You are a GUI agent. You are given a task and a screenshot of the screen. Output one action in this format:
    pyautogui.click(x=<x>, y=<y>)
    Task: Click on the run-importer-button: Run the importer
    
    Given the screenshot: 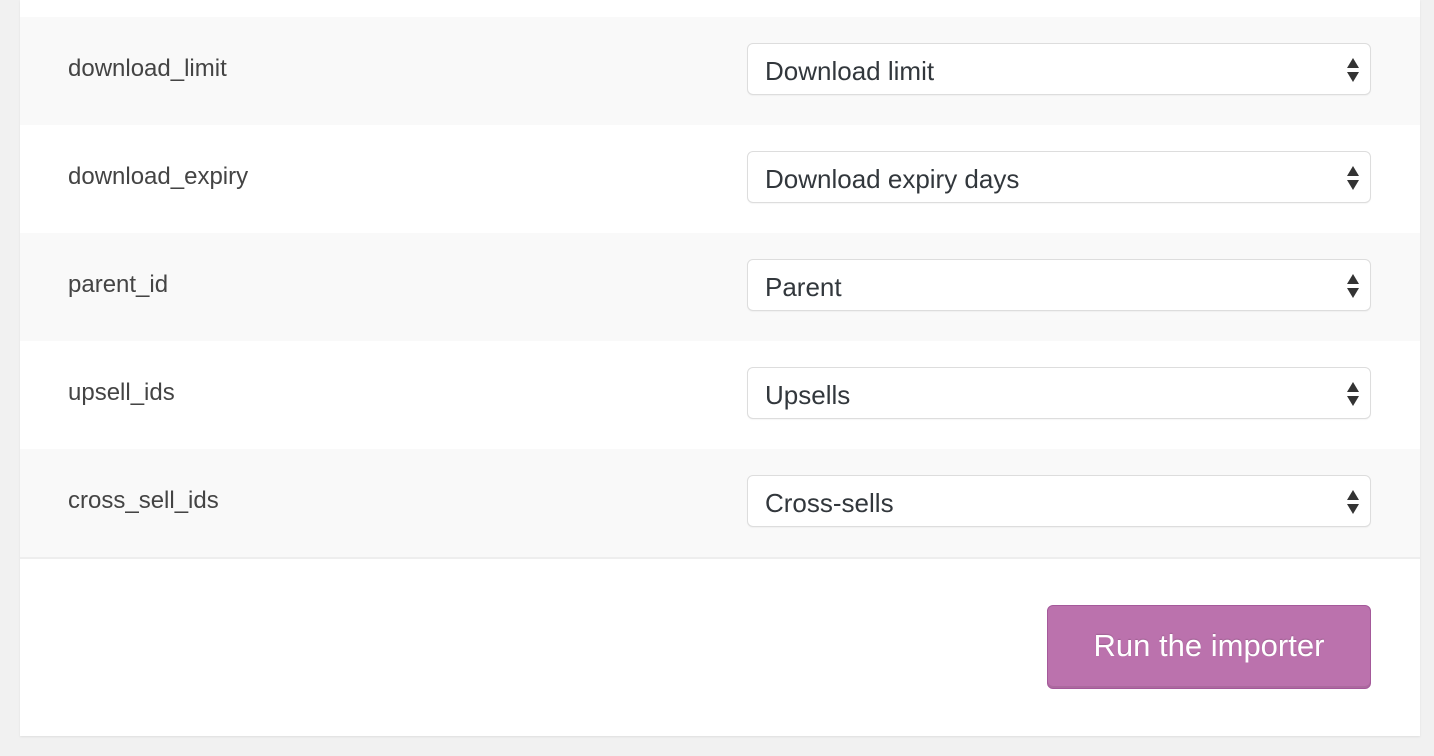 What is the action you would take?
    pyautogui.click(x=1209, y=647)
    